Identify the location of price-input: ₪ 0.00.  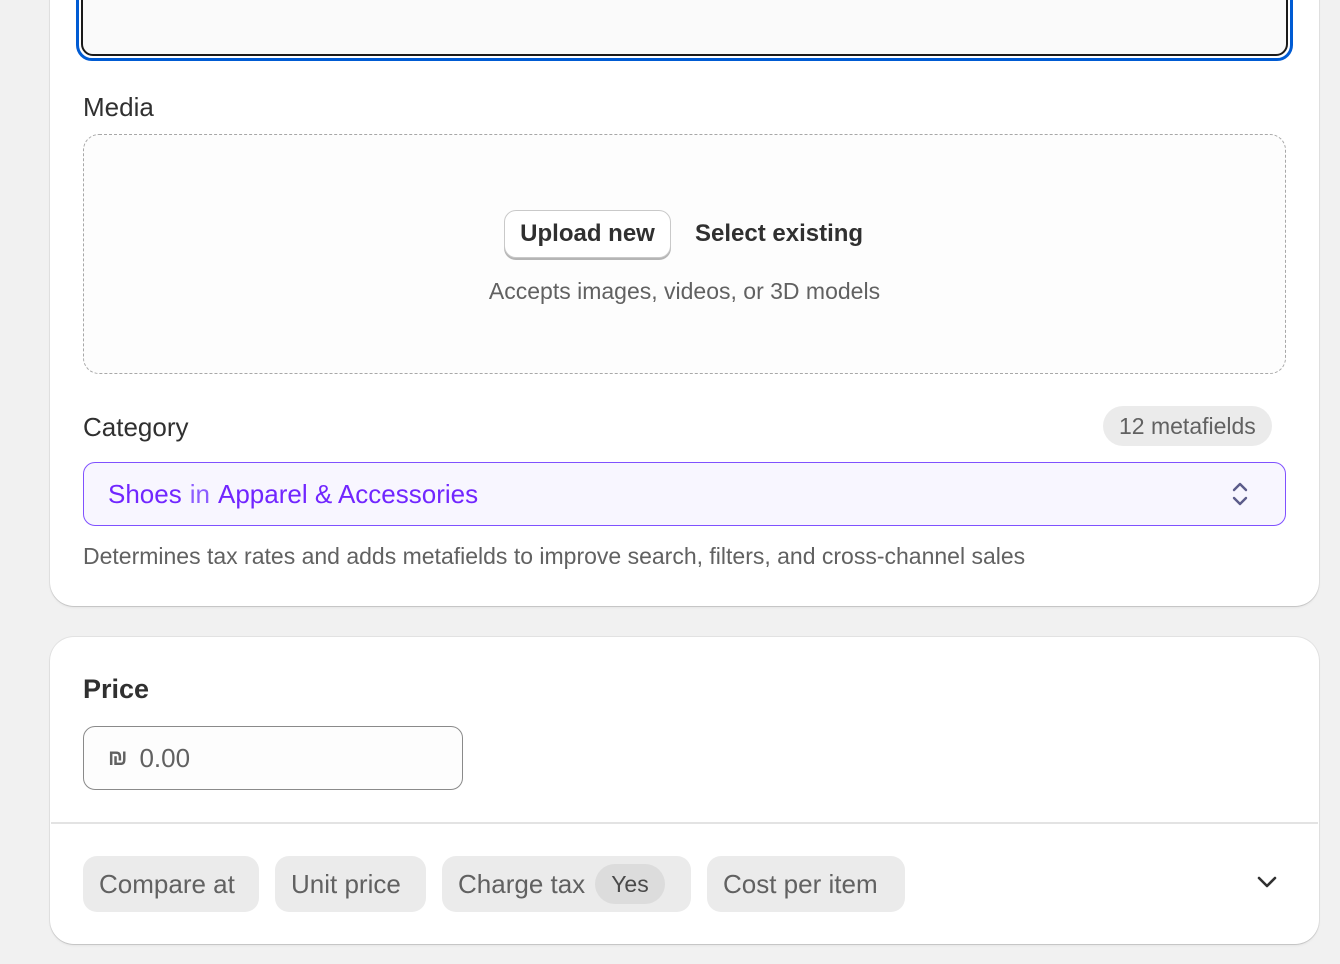
(273, 758).